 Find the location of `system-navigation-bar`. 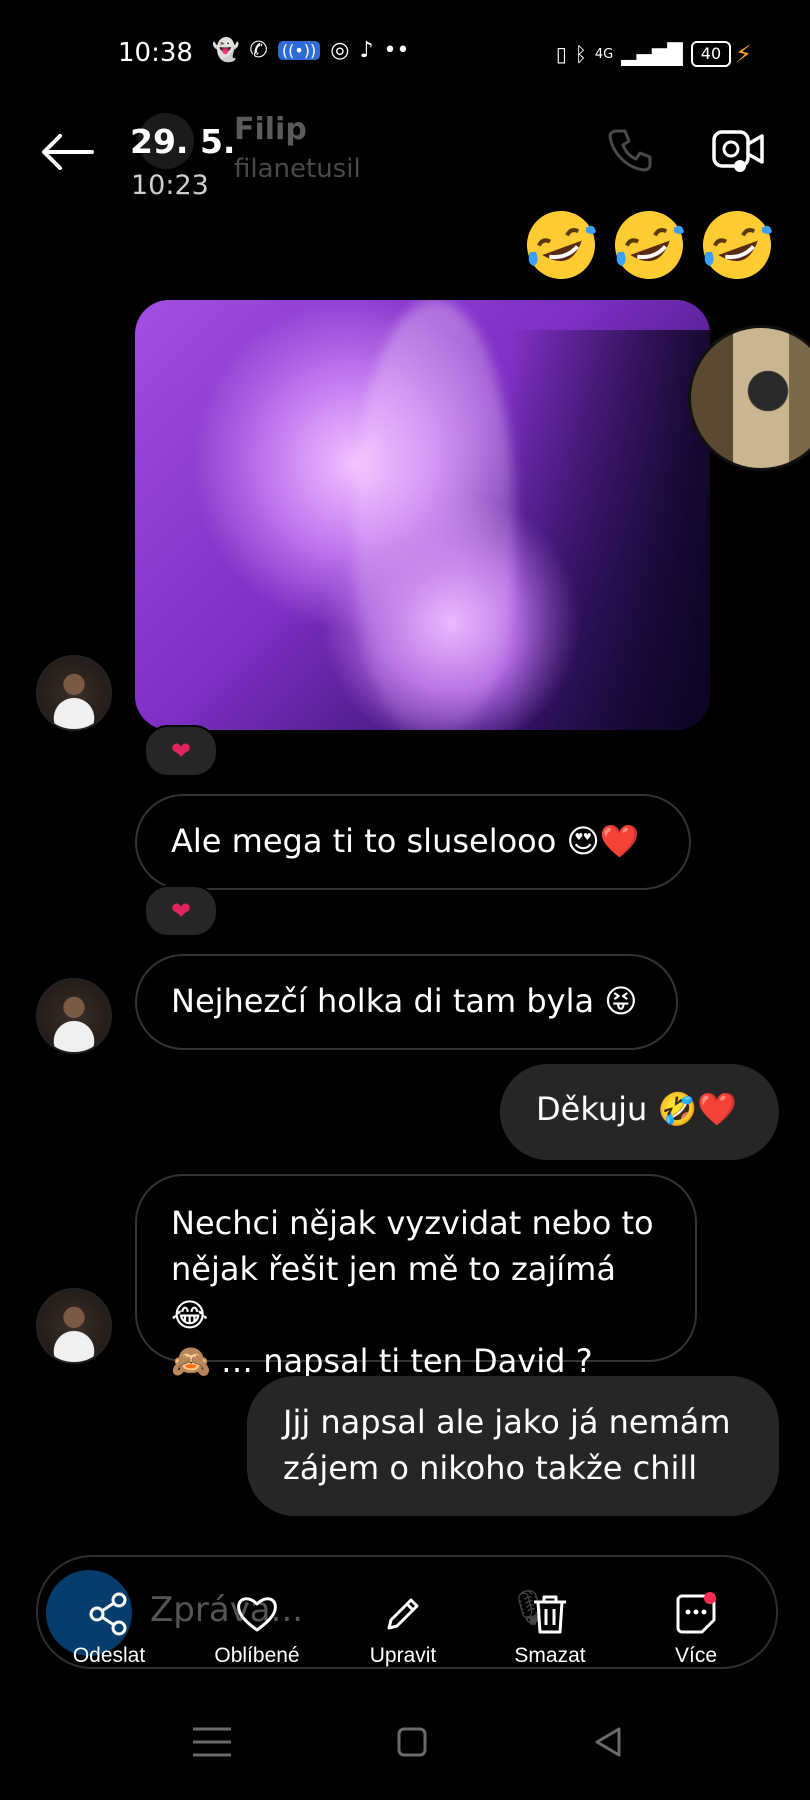

system-navigation-bar is located at coordinates (405, 1747).